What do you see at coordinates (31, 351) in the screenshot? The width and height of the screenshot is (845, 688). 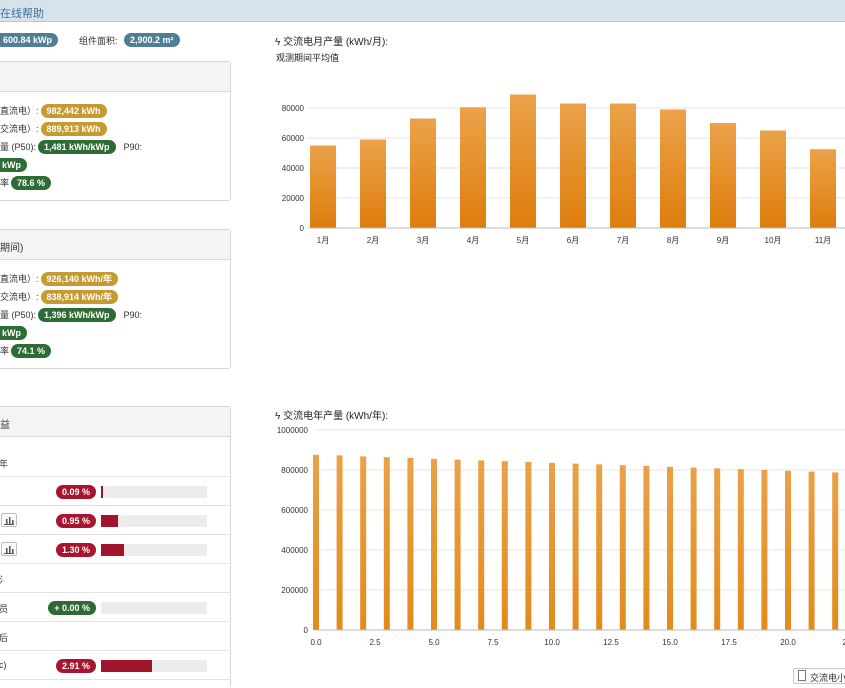 I see `info-row-value: 74.1 %` at bounding box center [31, 351].